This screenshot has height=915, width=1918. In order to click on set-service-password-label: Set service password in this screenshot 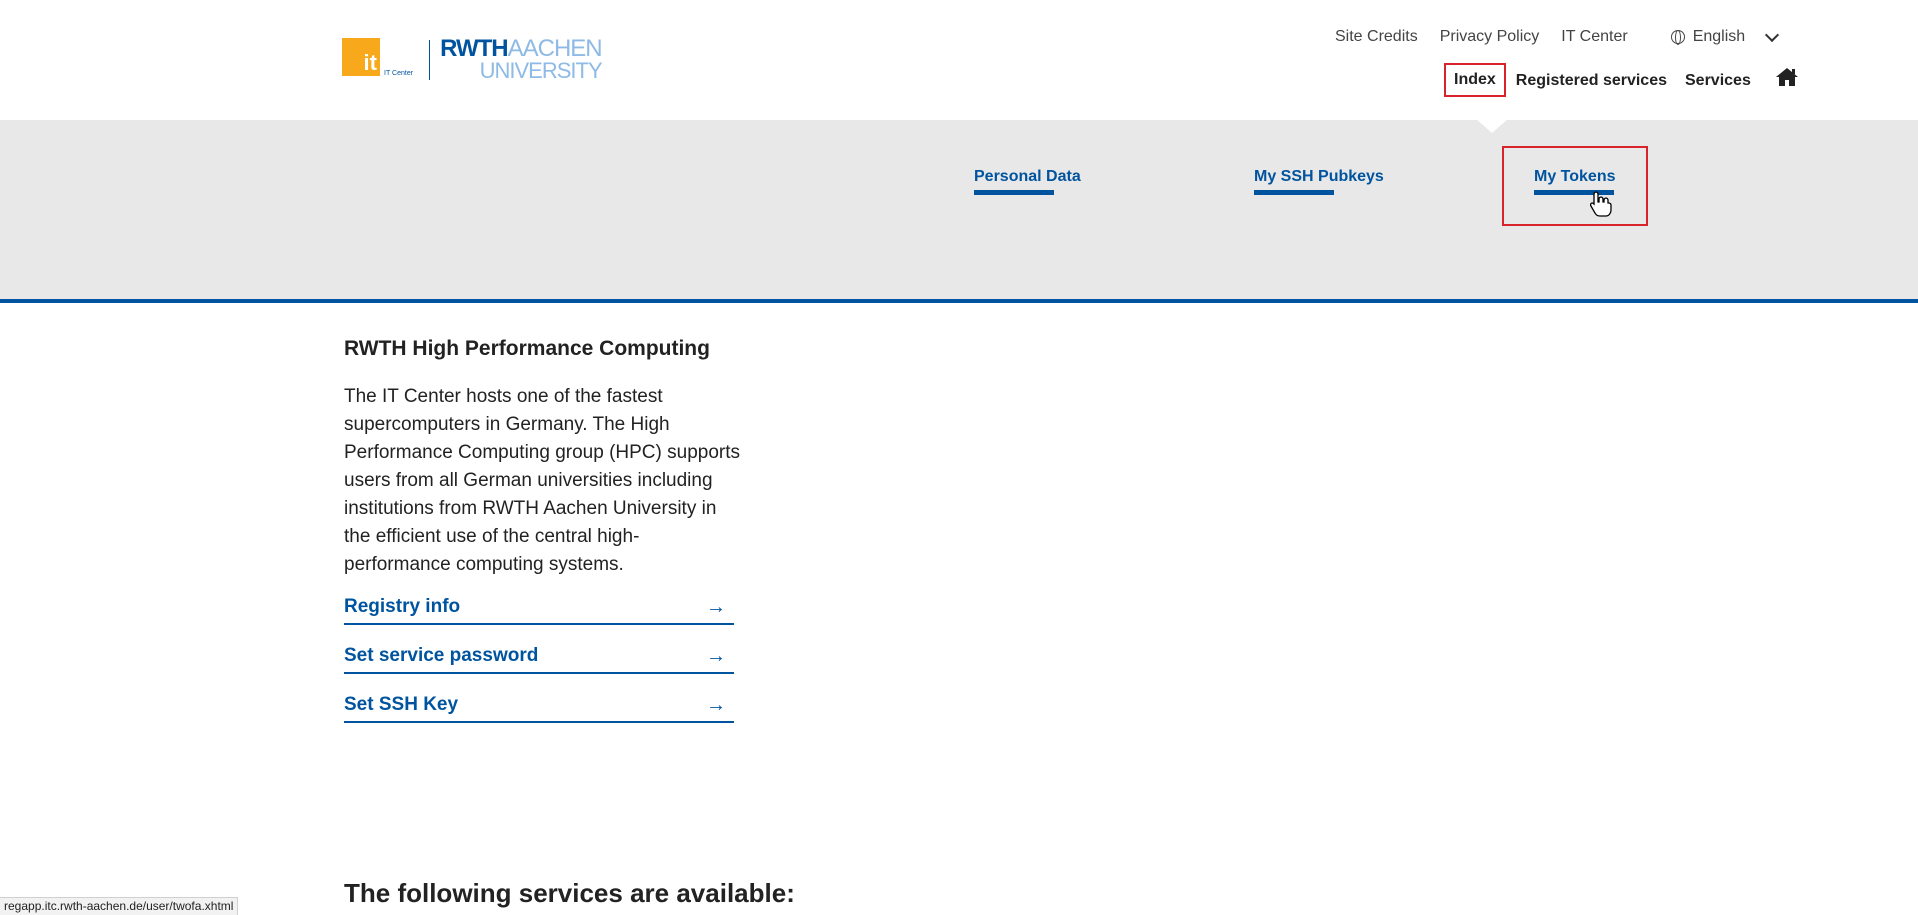, I will do `click(441, 655)`.